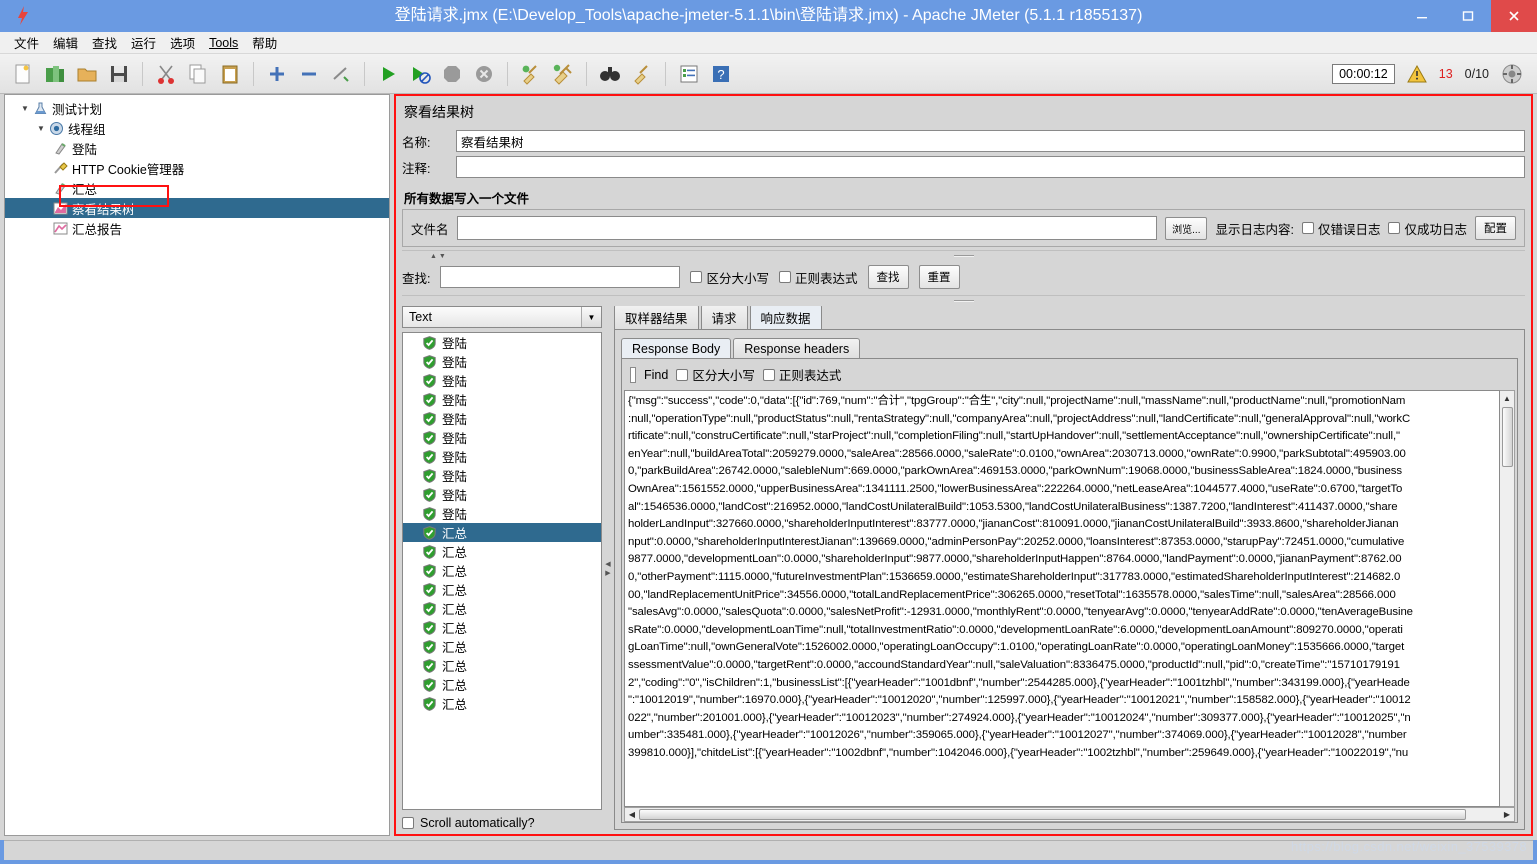 Image resolution: width=1537 pixels, height=864 pixels. What do you see at coordinates (182, 42) in the screenshot?
I see `menu-item-options: 选项` at bounding box center [182, 42].